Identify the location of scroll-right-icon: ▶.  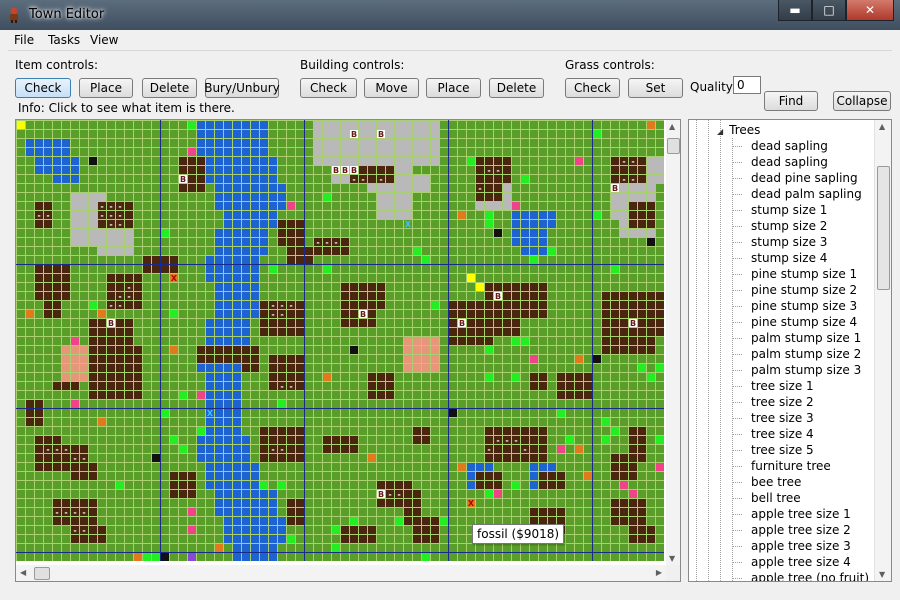
(659, 572).